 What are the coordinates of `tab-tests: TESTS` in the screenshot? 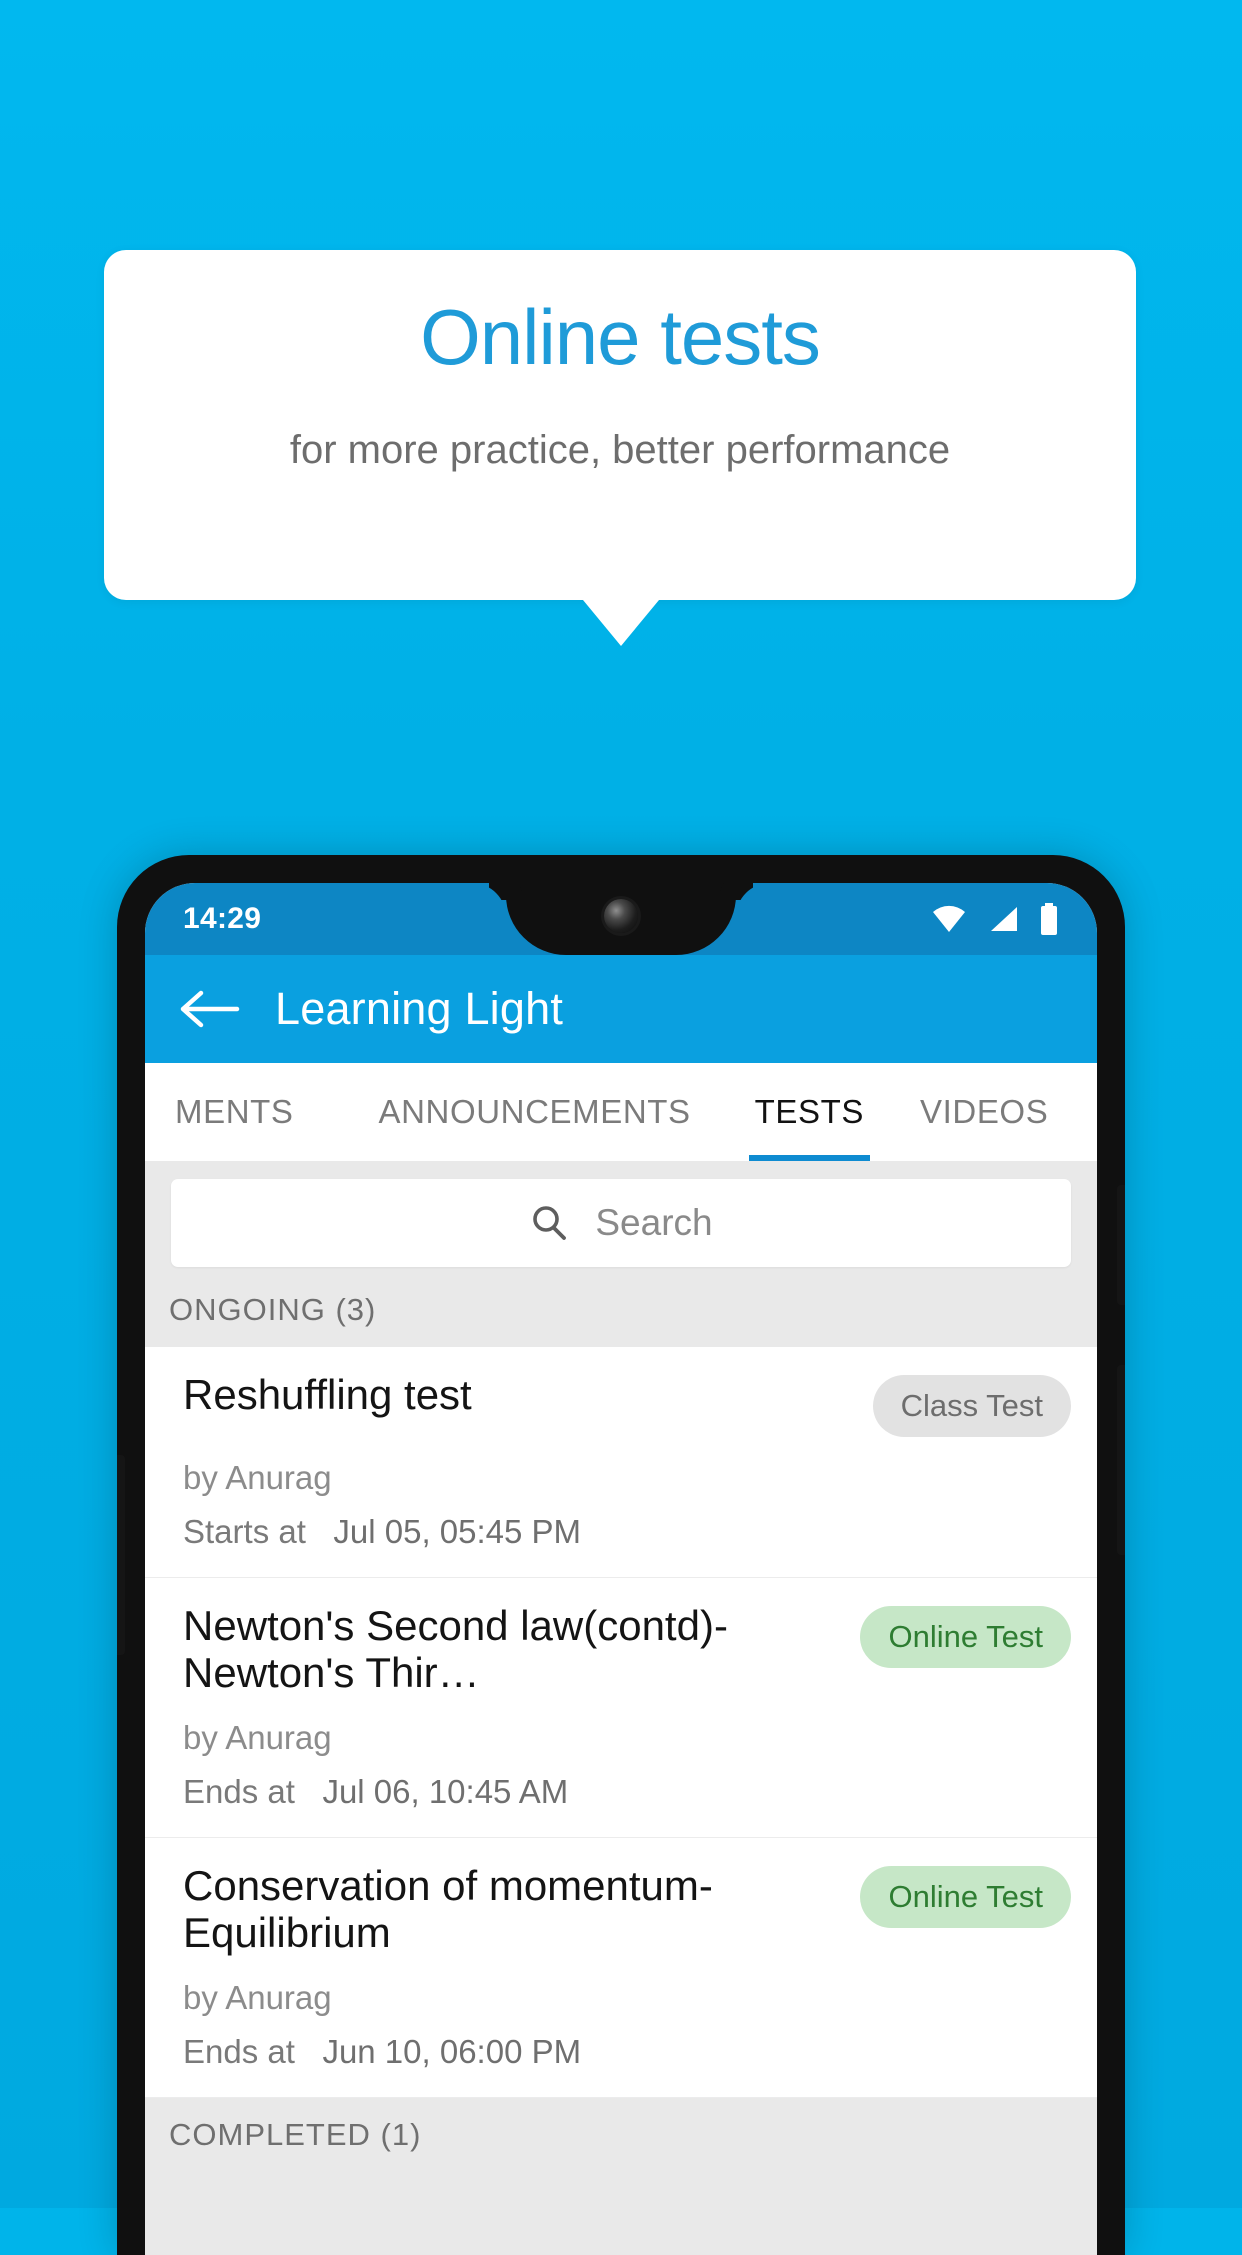 It's located at (809, 1112).